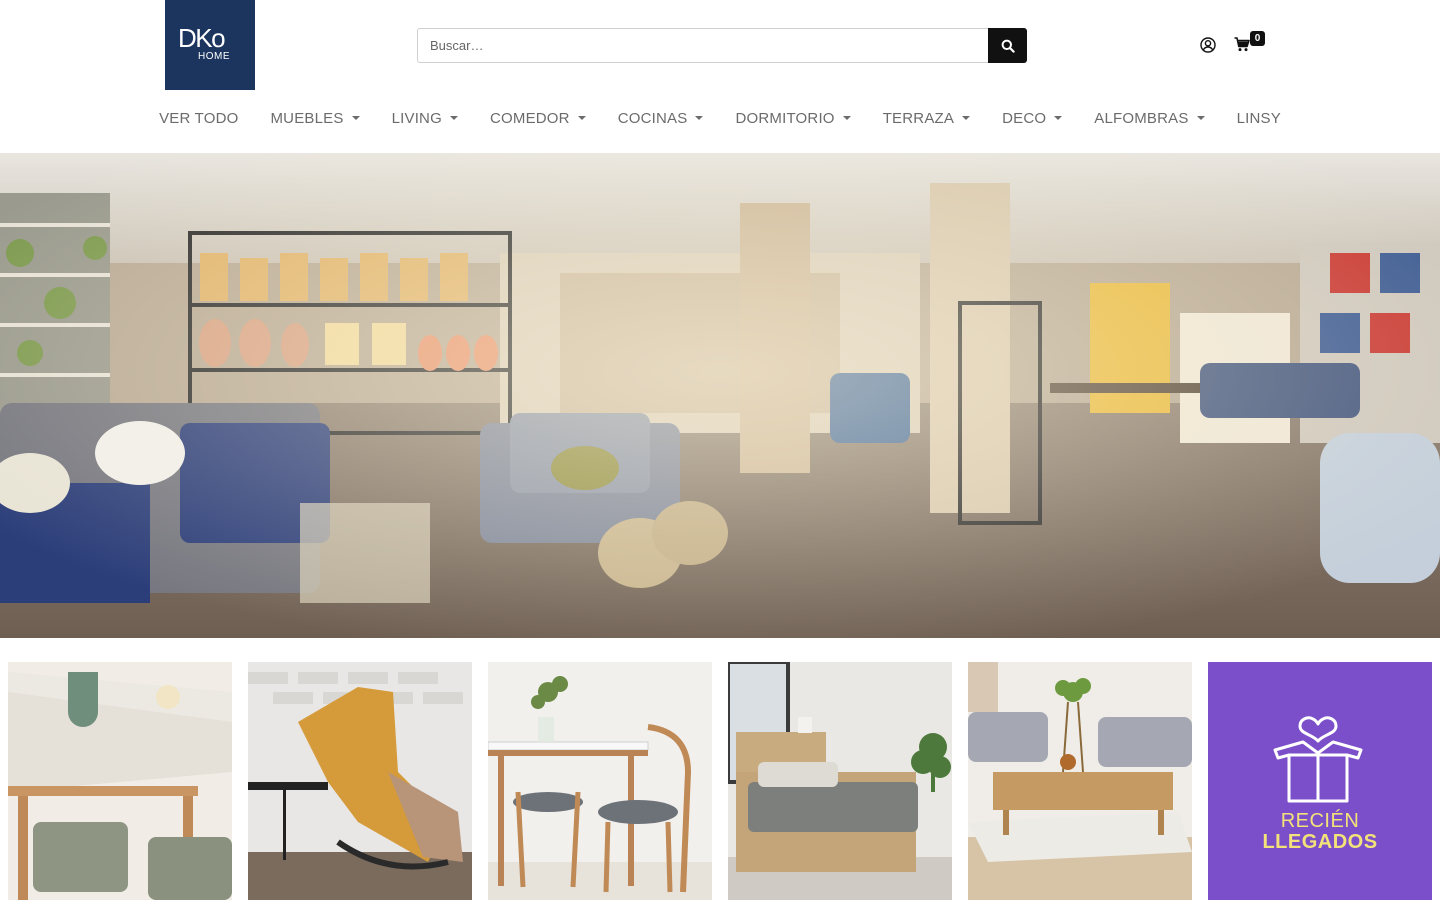 The width and height of the screenshot is (1440, 900). Describe the element at coordinates (198, 118) in the screenshot. I see `nav-item-ver-todo: VER TODO` at that location.